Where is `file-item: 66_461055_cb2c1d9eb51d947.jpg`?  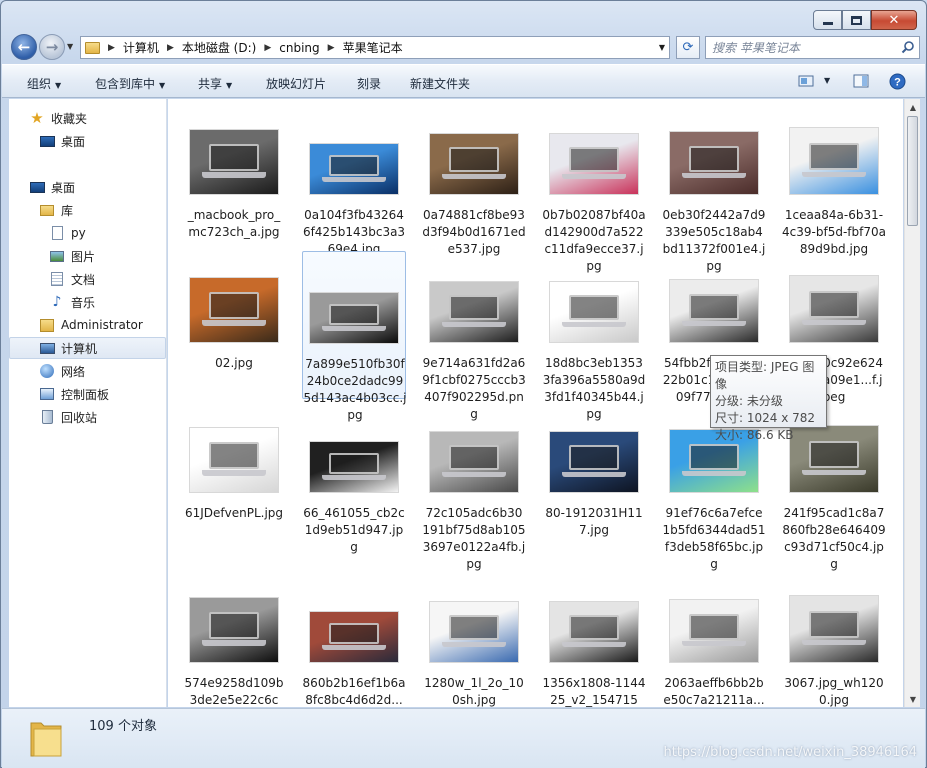 file-item: 66_461055_cb2c1d9eb51d947.jpg is located at coordinates (354, 477).